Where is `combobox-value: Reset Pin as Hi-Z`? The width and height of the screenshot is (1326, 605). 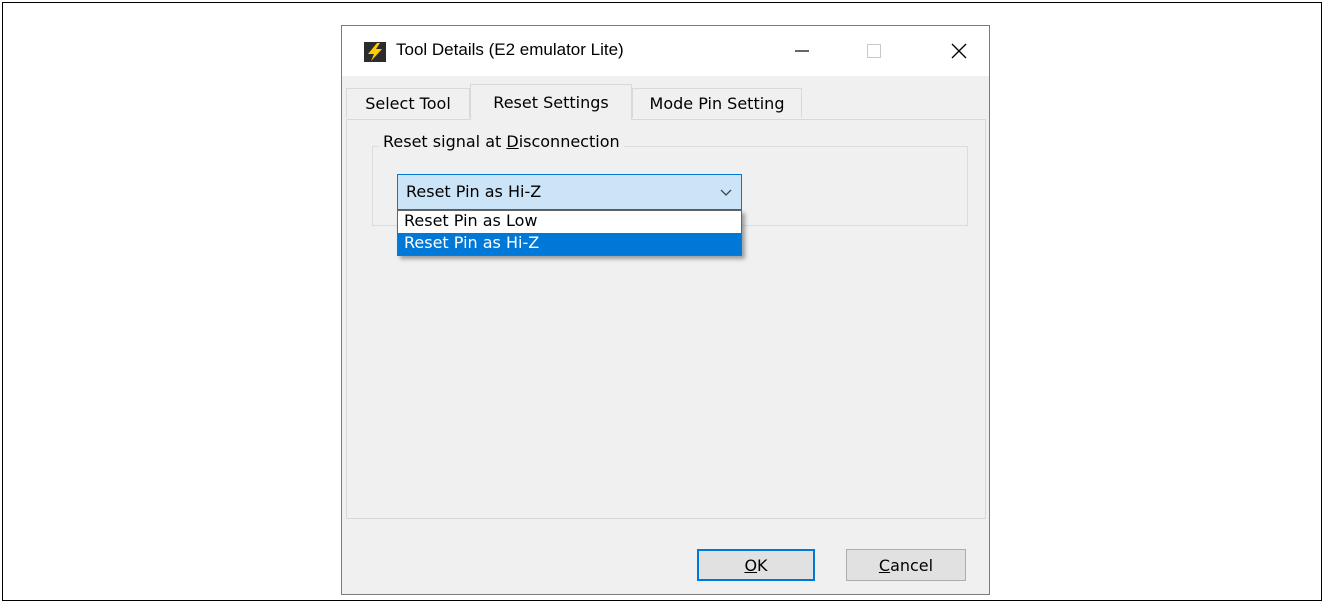
combobox-value: Reset Pin as Hi-Z is located at coordinates (474, 191).